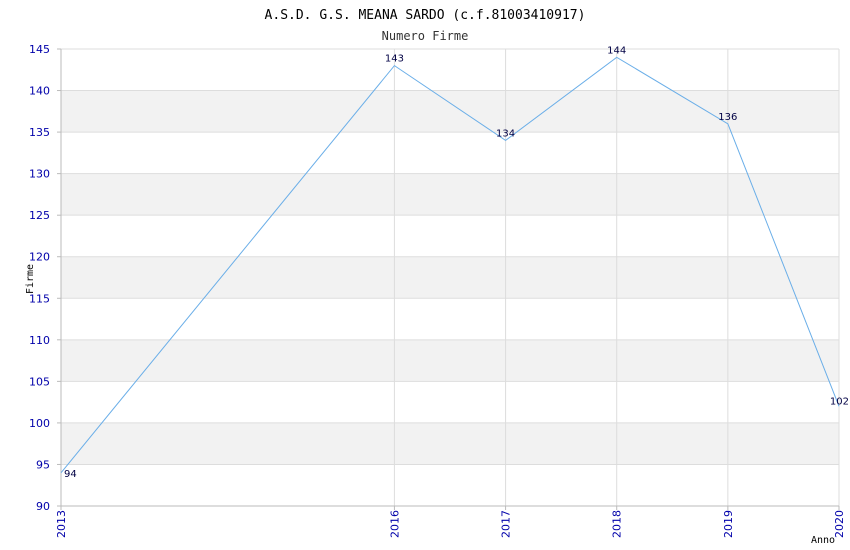  I want to click on x-tick-label: 2018, so click(617, 524).